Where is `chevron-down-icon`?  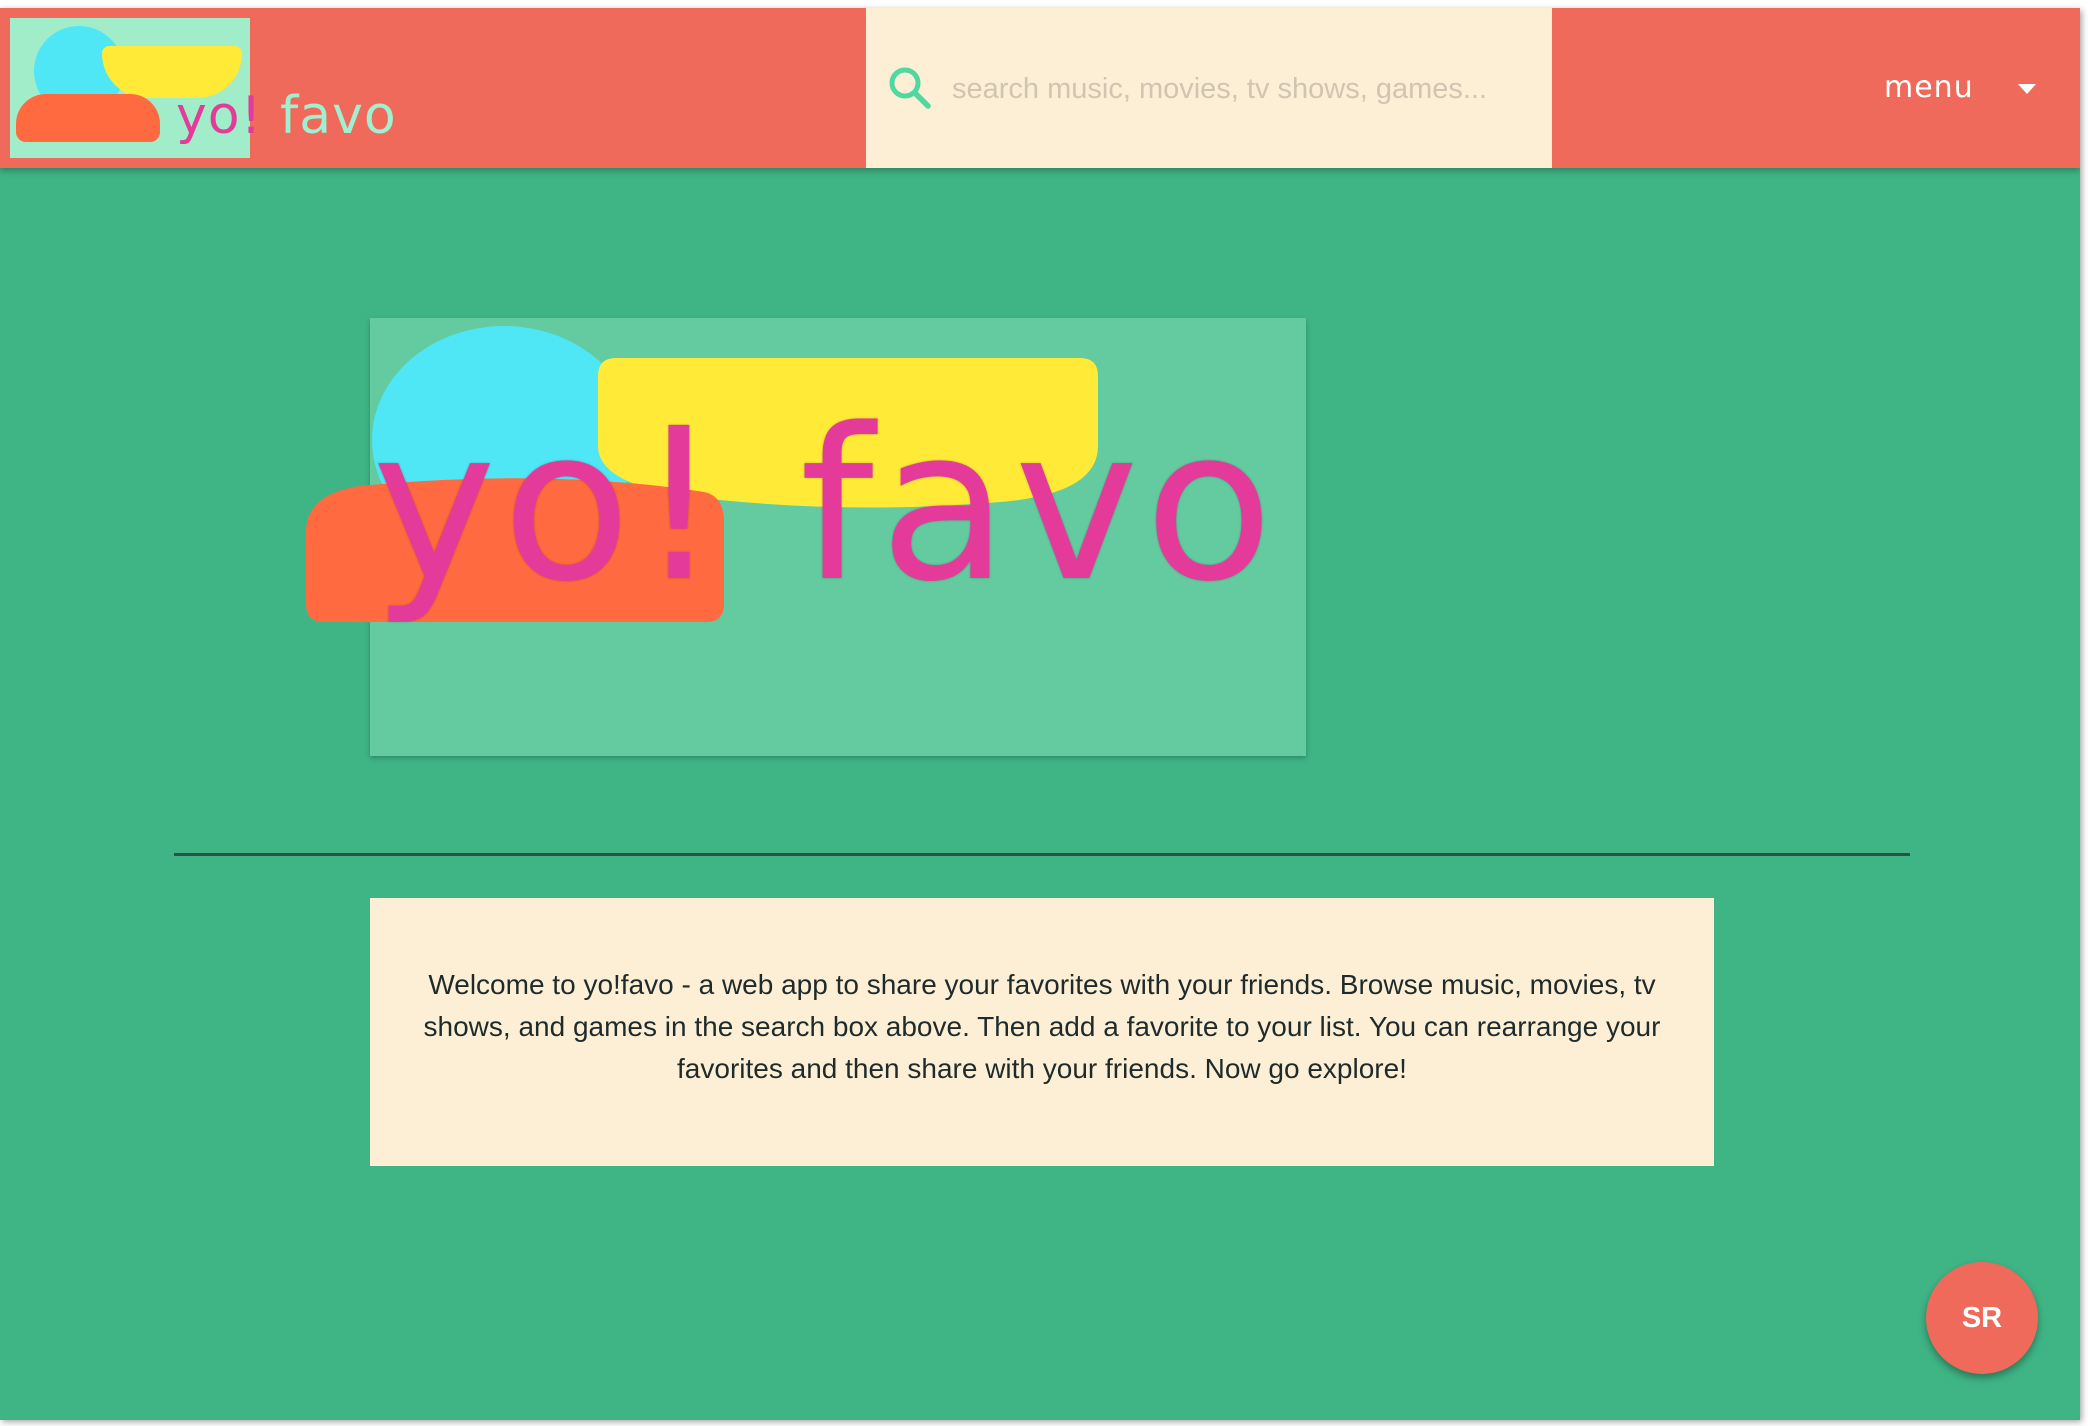
chevron-down-icon is located at coordinates (2027, 89).